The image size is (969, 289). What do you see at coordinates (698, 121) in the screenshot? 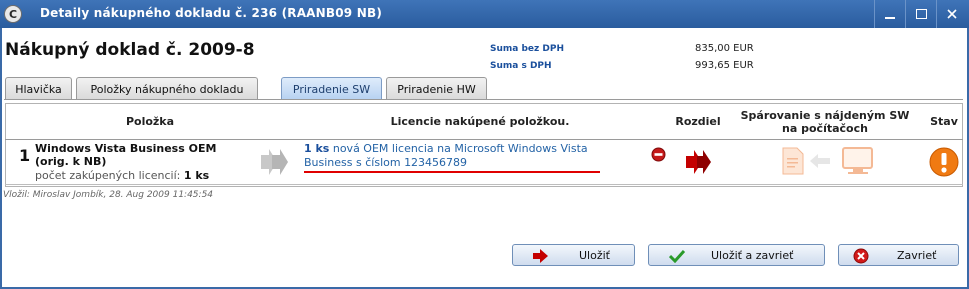
I see `column-header-diff: Rozdiel` at bounding box center [698, 121].